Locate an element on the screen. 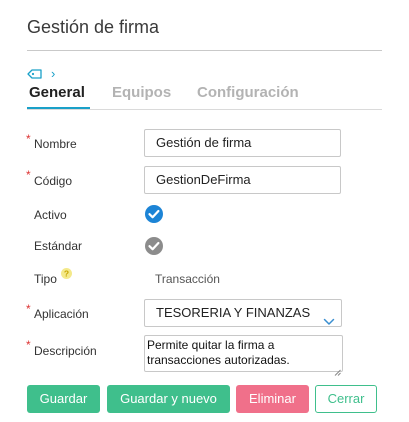 The height and width of the screenshot is (422, 409). close-button: Cerrar is located at coordinates (346, 399).